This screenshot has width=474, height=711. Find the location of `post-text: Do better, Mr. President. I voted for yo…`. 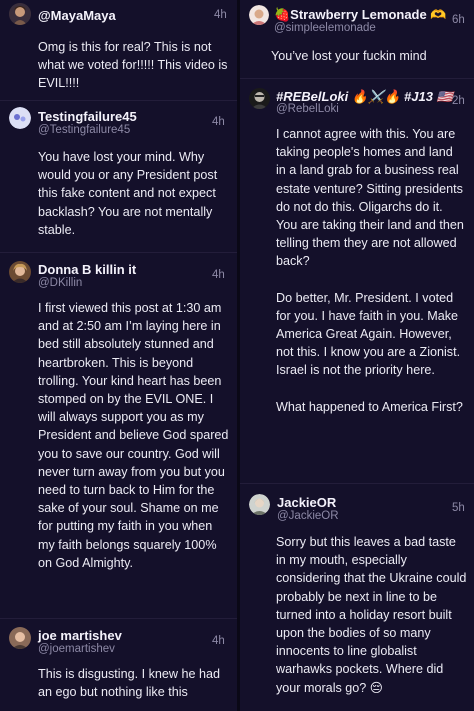

post-text: Do better, Mr. President. I voted for yo… is located at coordinates (368, 334).